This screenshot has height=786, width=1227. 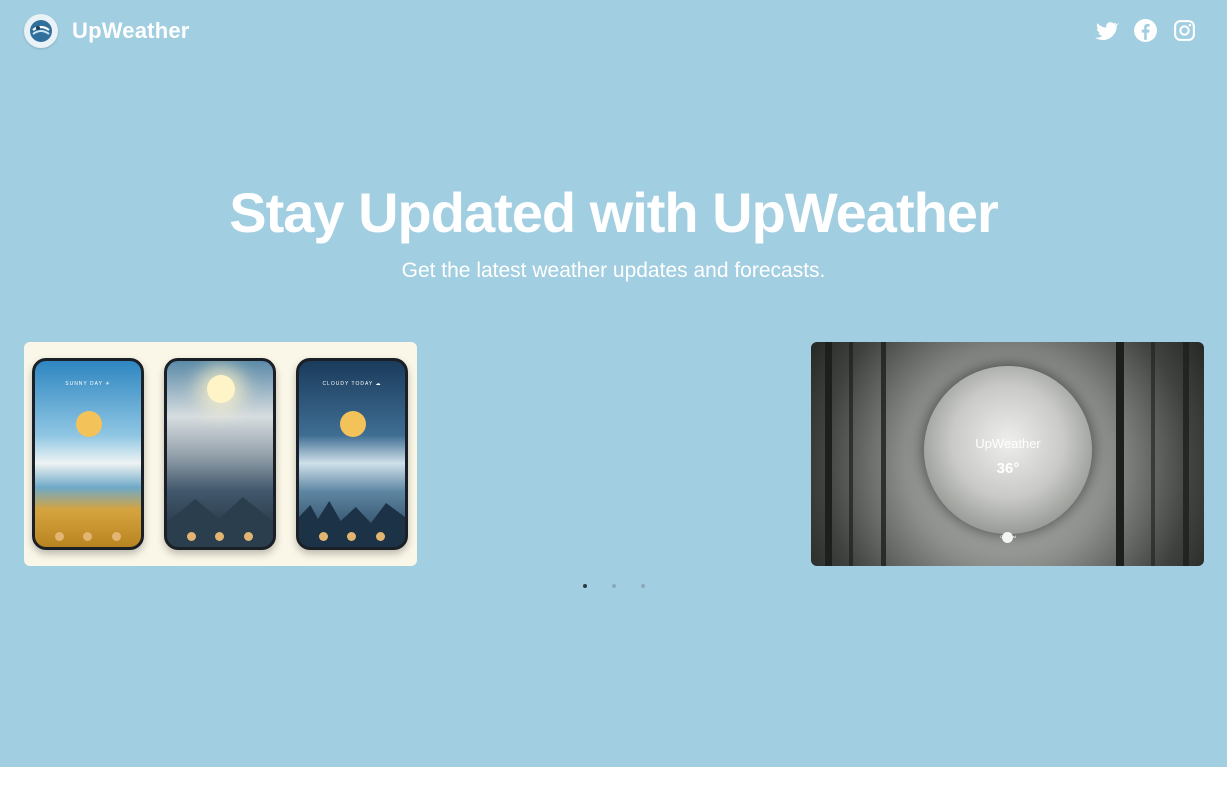 I want to click on weather-portal: UpWeather 36° Overcast, so click(x=1008, y=452).